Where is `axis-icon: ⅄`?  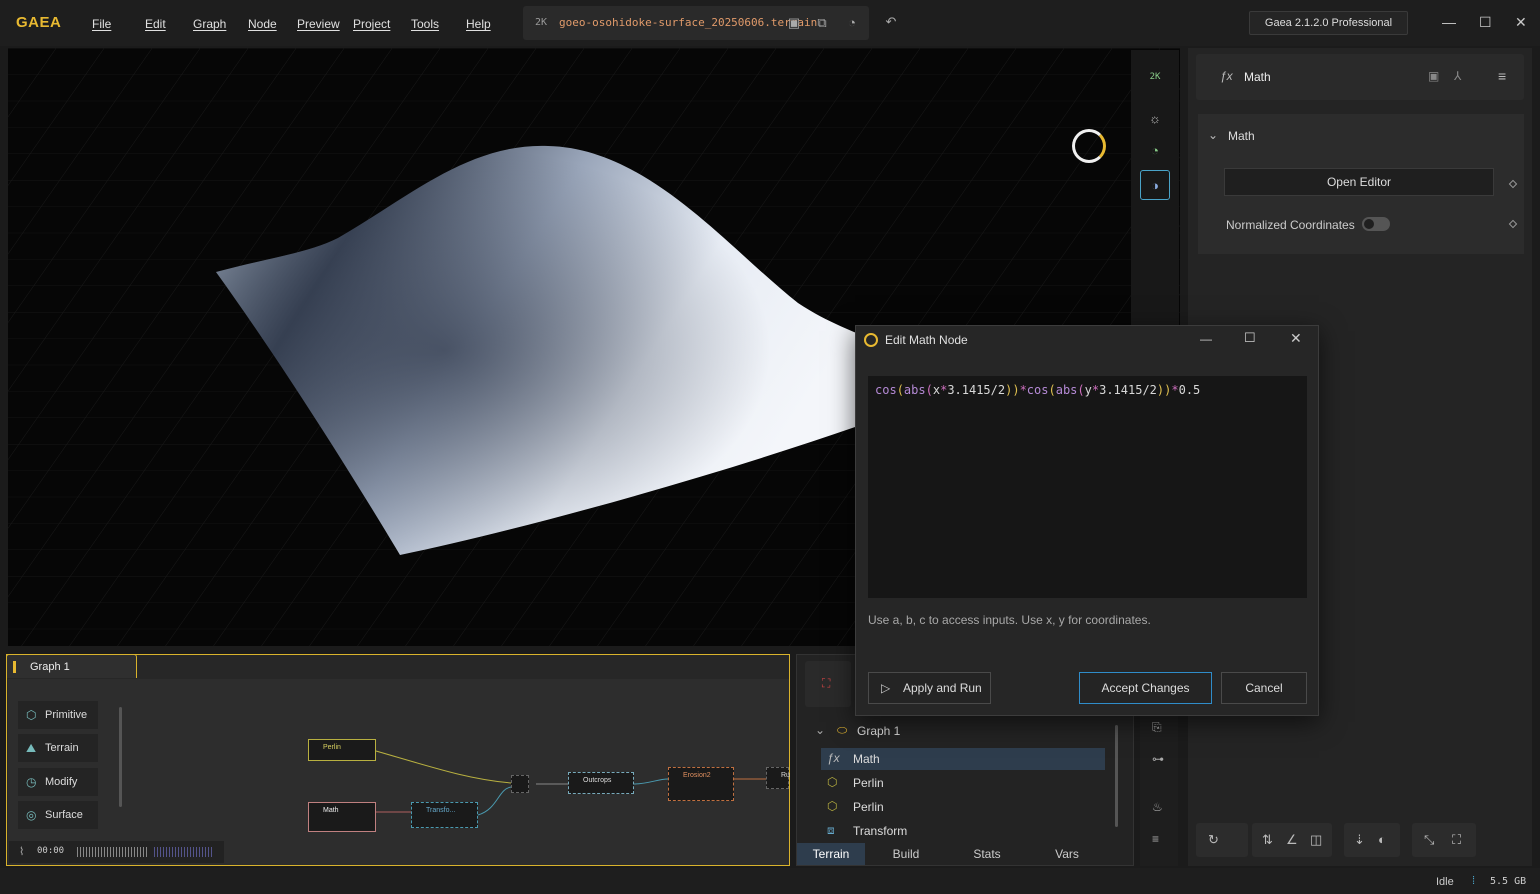 axis-icon: ⅄ is located at coordinates (1457, 76).